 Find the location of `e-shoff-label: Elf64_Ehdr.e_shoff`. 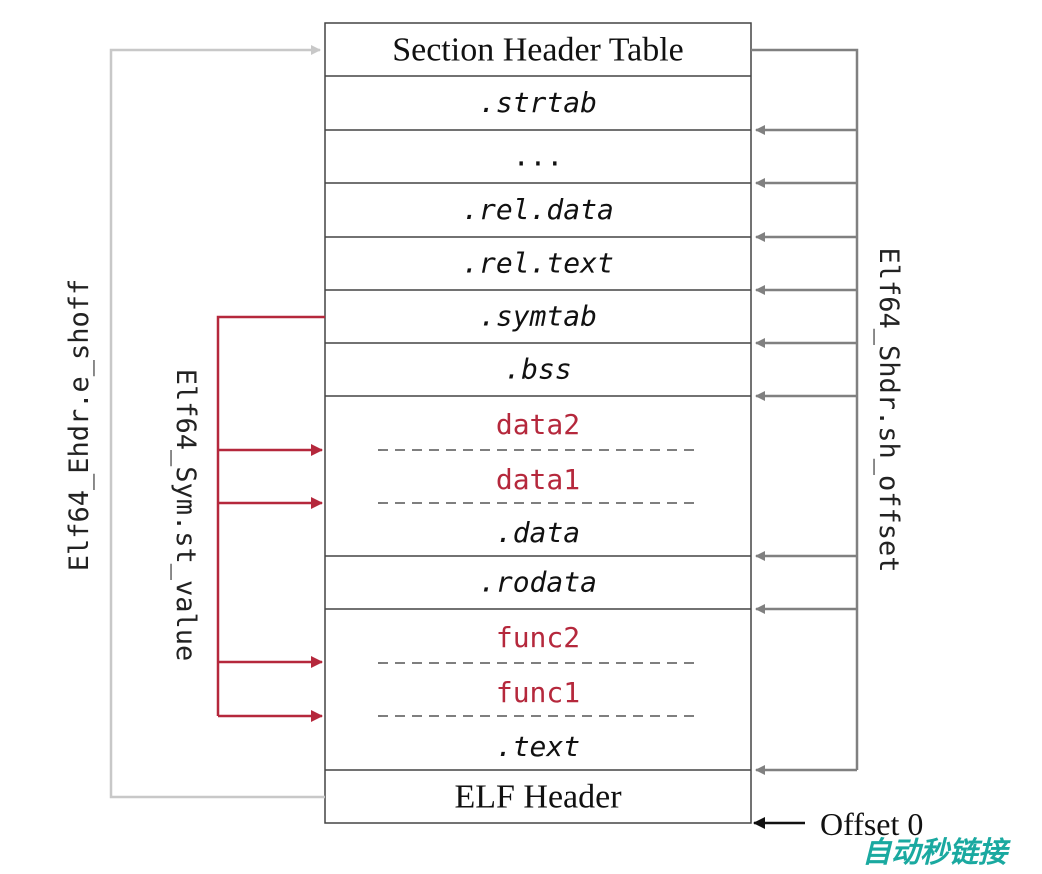

e-shoff-label: Elf64_Ehdr.e_shoff is located at coordinates (79, 425).